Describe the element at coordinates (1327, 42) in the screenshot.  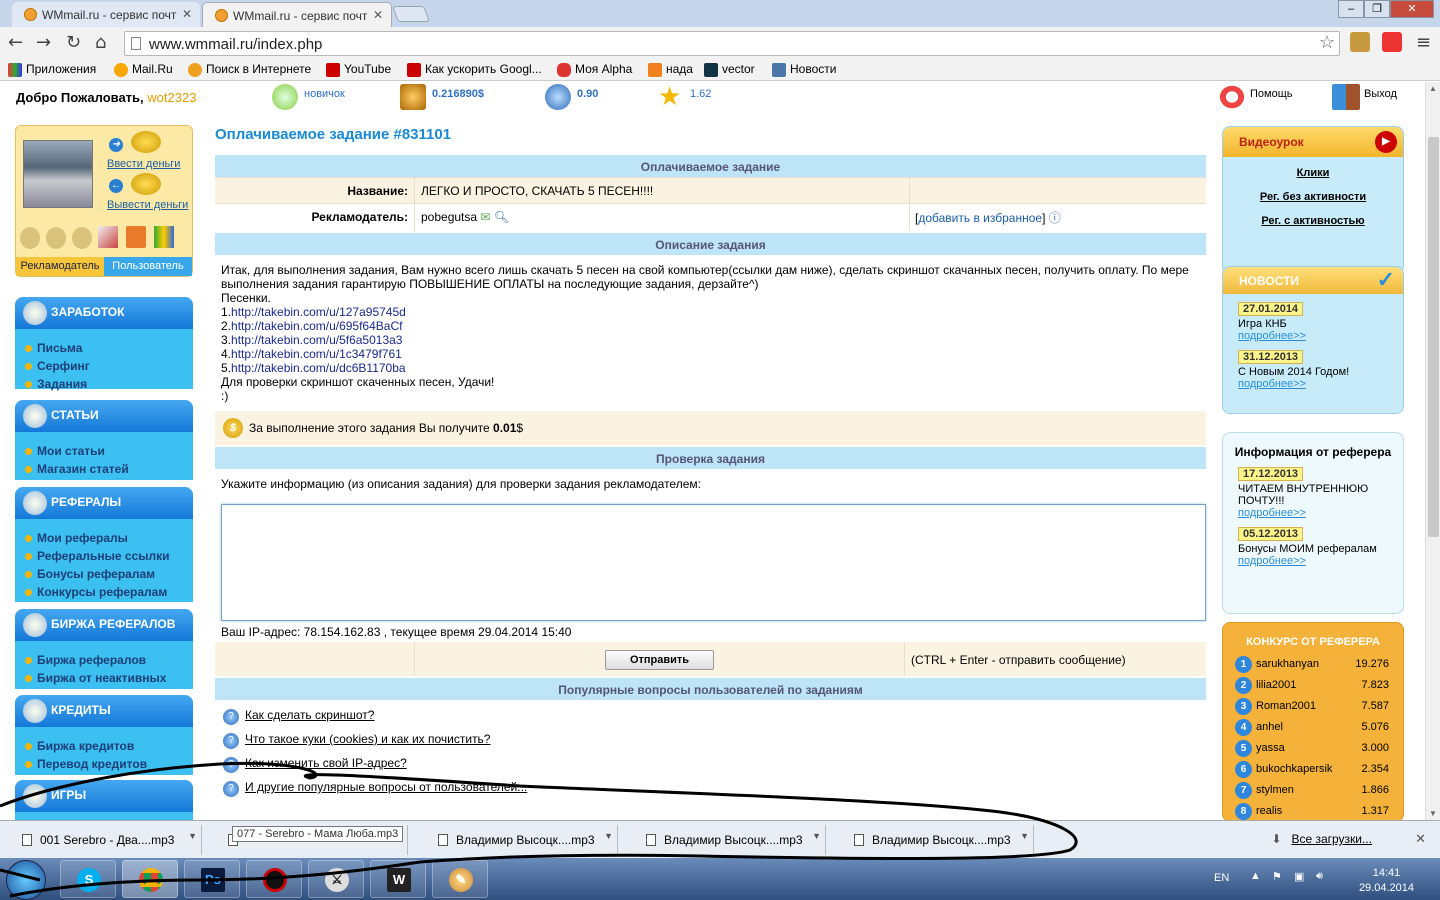
I see `bookmark-star-icon: ☆` at that location.